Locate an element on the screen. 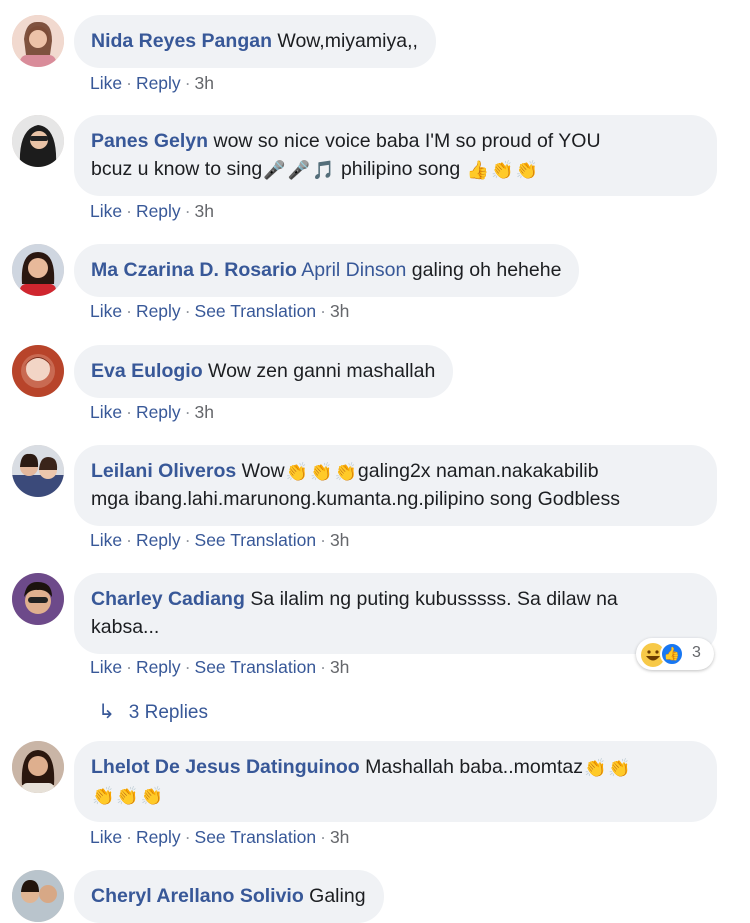 This screenshot has width=750, height=923. comment-text: Galing is located at coordinates (337, 896).